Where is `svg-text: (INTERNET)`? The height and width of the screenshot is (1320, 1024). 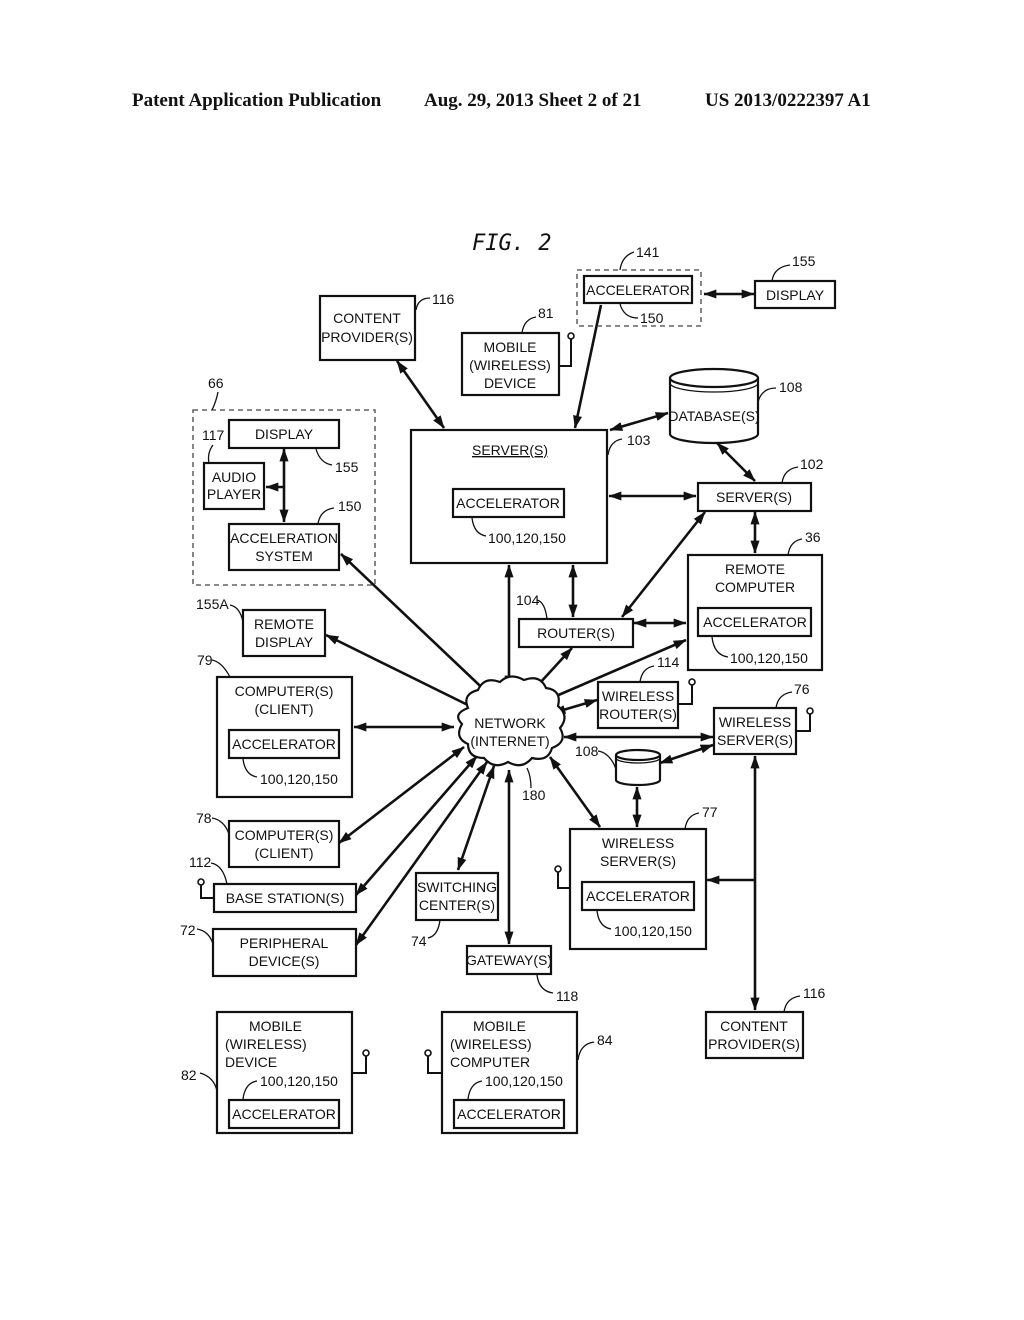 svg-text: (INTERNET) is located at coordinates (509, 741).